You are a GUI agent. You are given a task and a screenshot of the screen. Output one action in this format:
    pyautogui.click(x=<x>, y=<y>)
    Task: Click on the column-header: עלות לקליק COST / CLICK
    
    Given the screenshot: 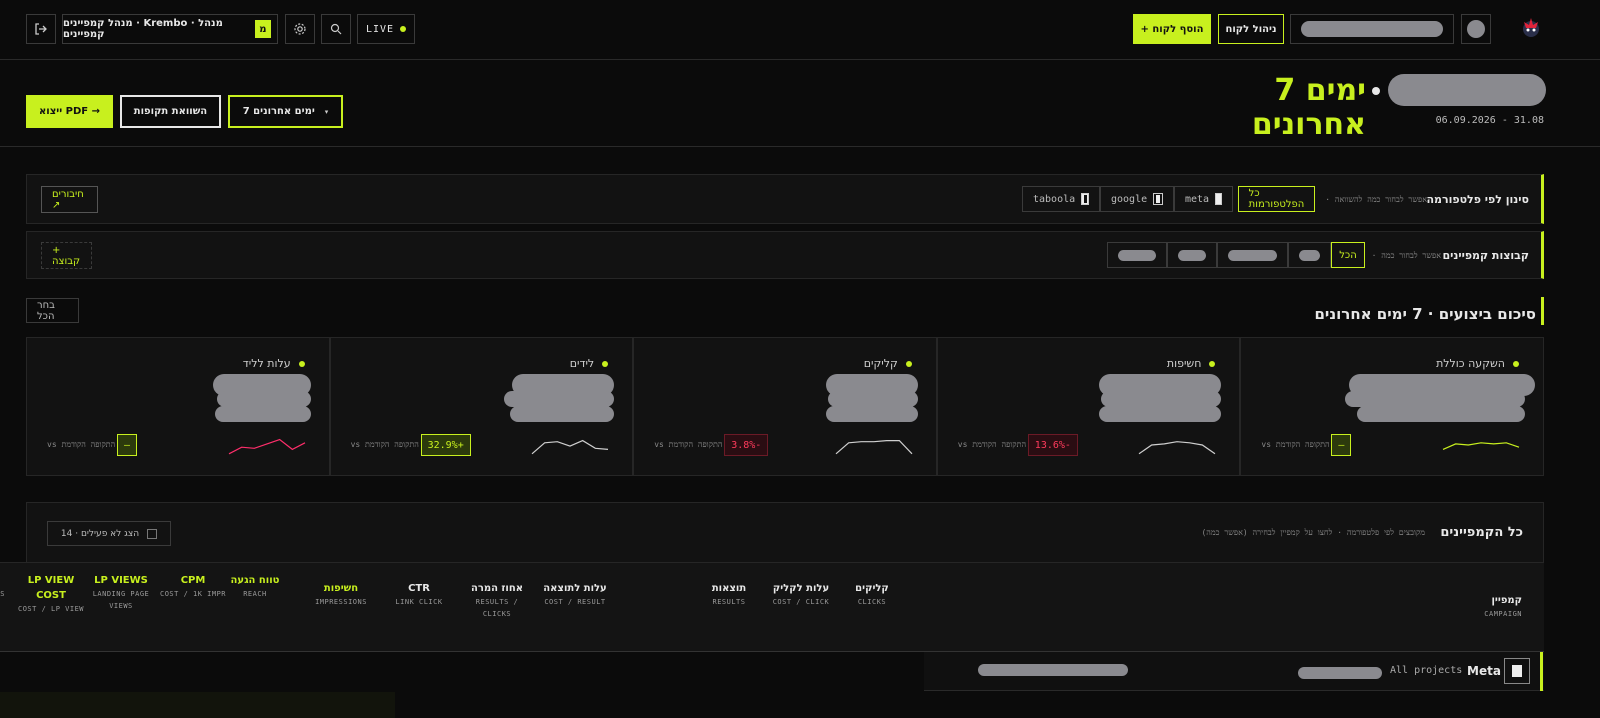 What is the action you would take?
    pyautogui.click(x=801, y=594)
    